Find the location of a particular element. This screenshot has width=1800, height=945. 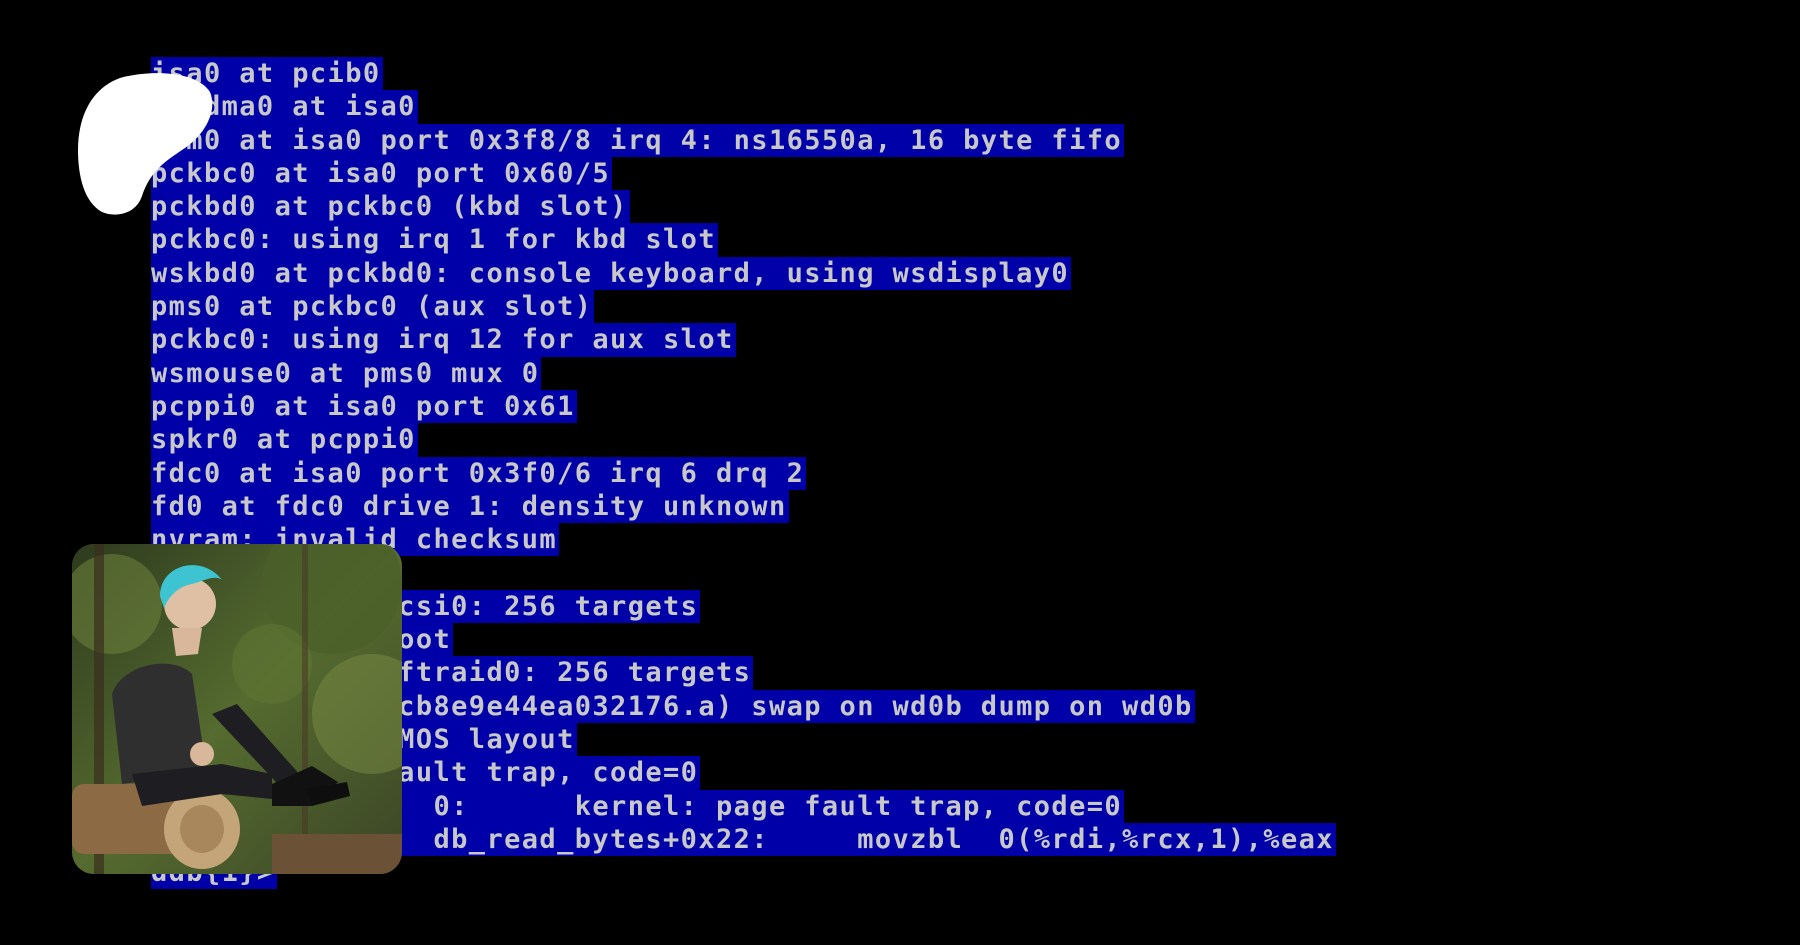

console-line-text: pckbc0: using irq 12 for aux slot is located at coordinates (443, 340).